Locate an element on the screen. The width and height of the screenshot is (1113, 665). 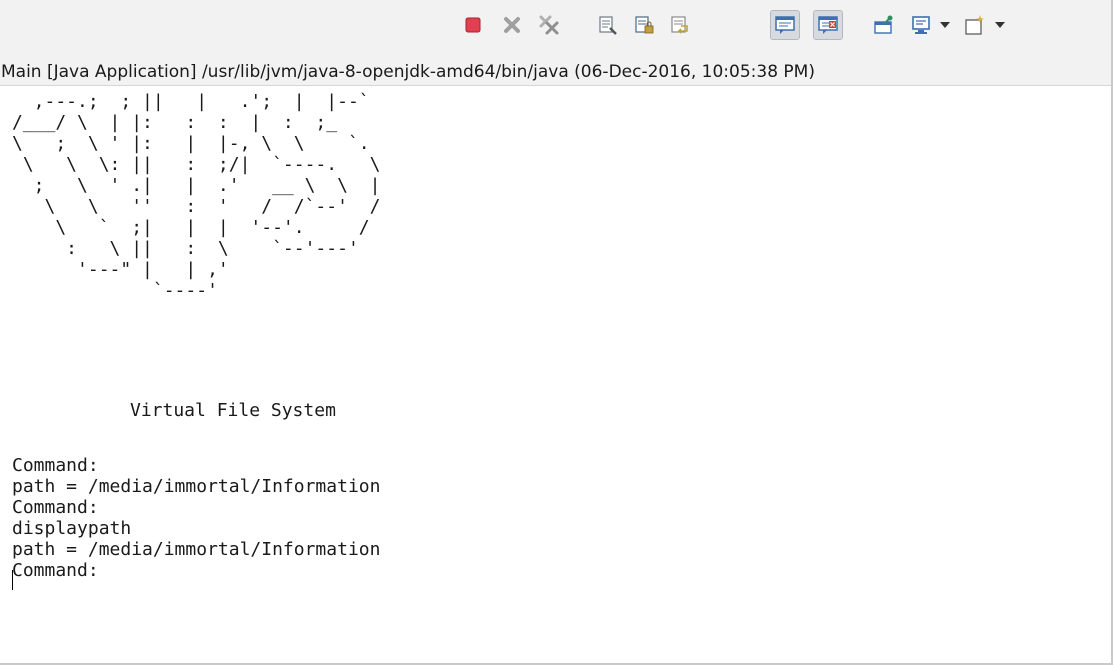
word-wrap-button is located at coordinates (680, 25).